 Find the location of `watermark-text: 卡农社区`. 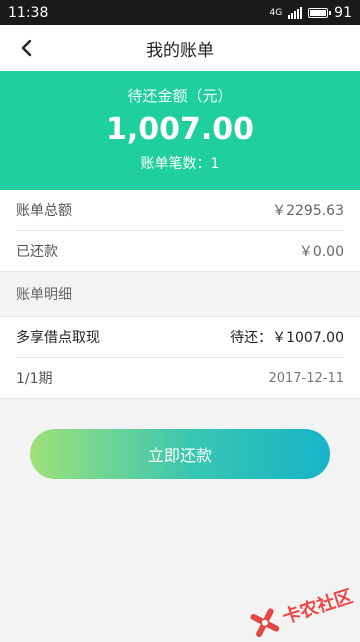

watermark-text: 卡农社区 is located at coordinates (318, 607).